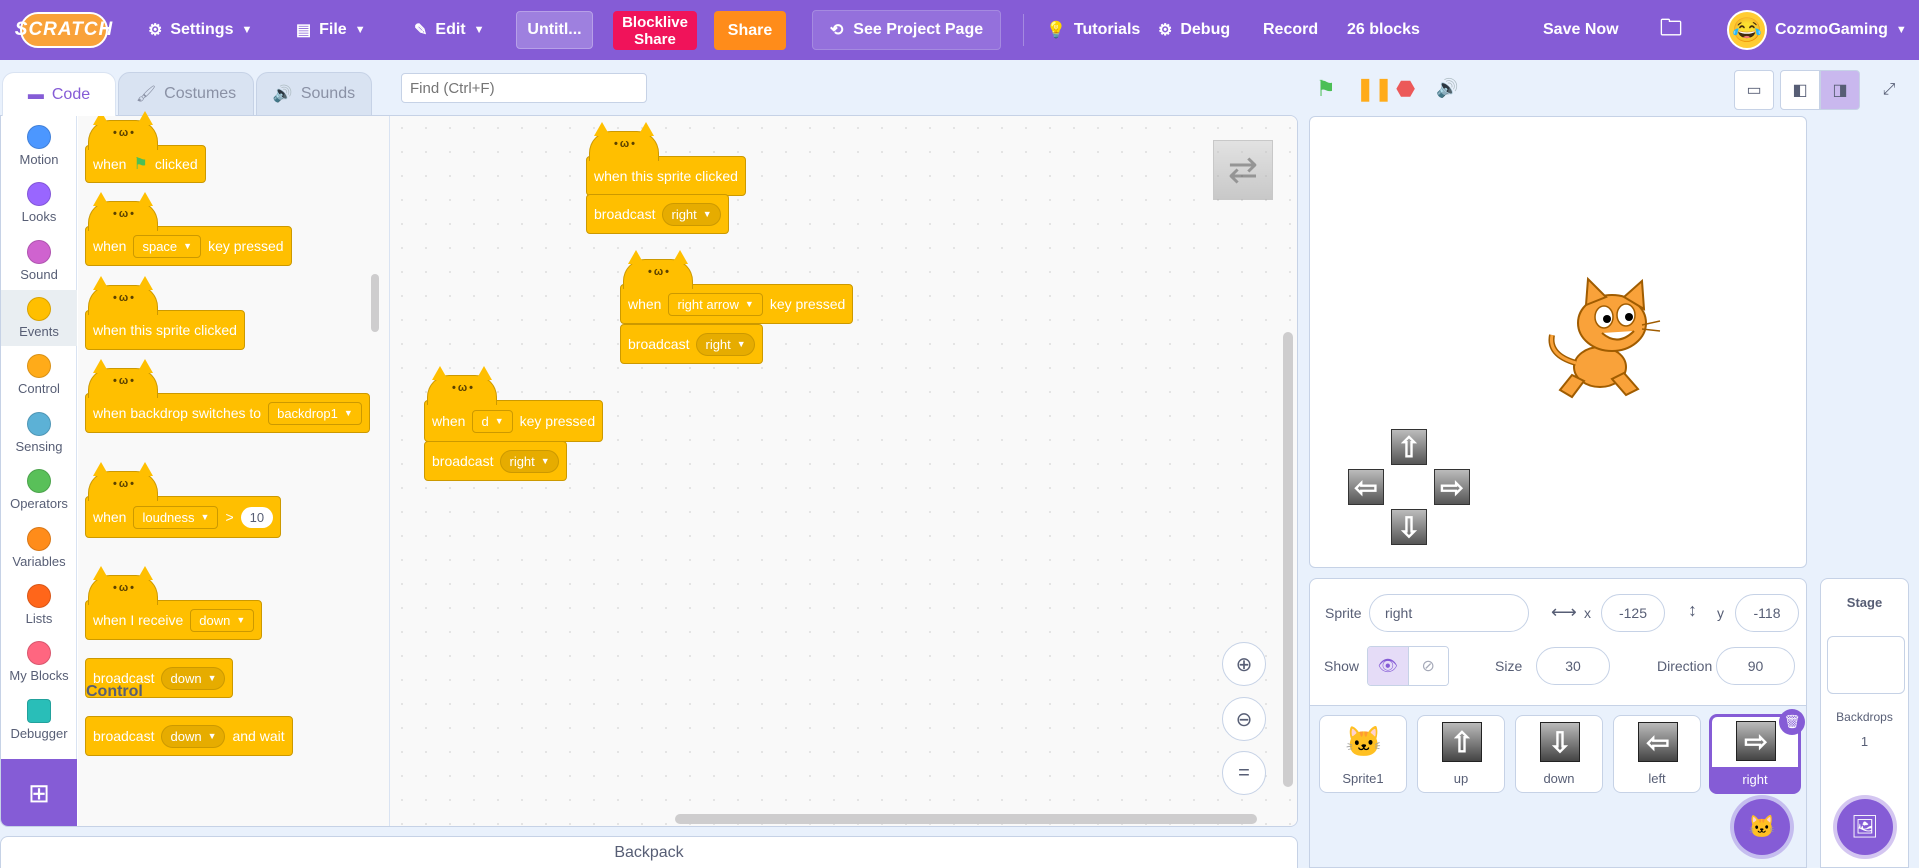 This screenshot has width=1919, height=868. Describe the element at coordinates (167, 246) in the screenshot. I see `key-dropdown: space ▼` at that location.